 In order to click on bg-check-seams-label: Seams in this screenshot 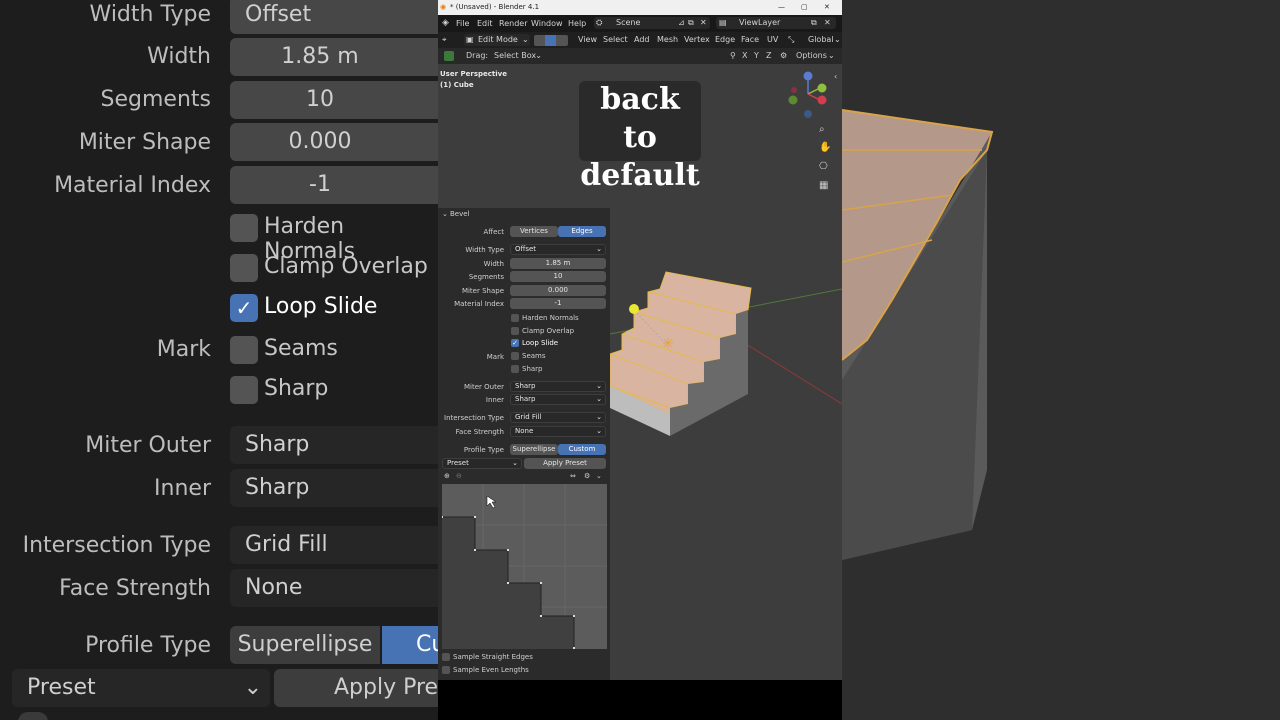, I will do `click(301, 348)`.